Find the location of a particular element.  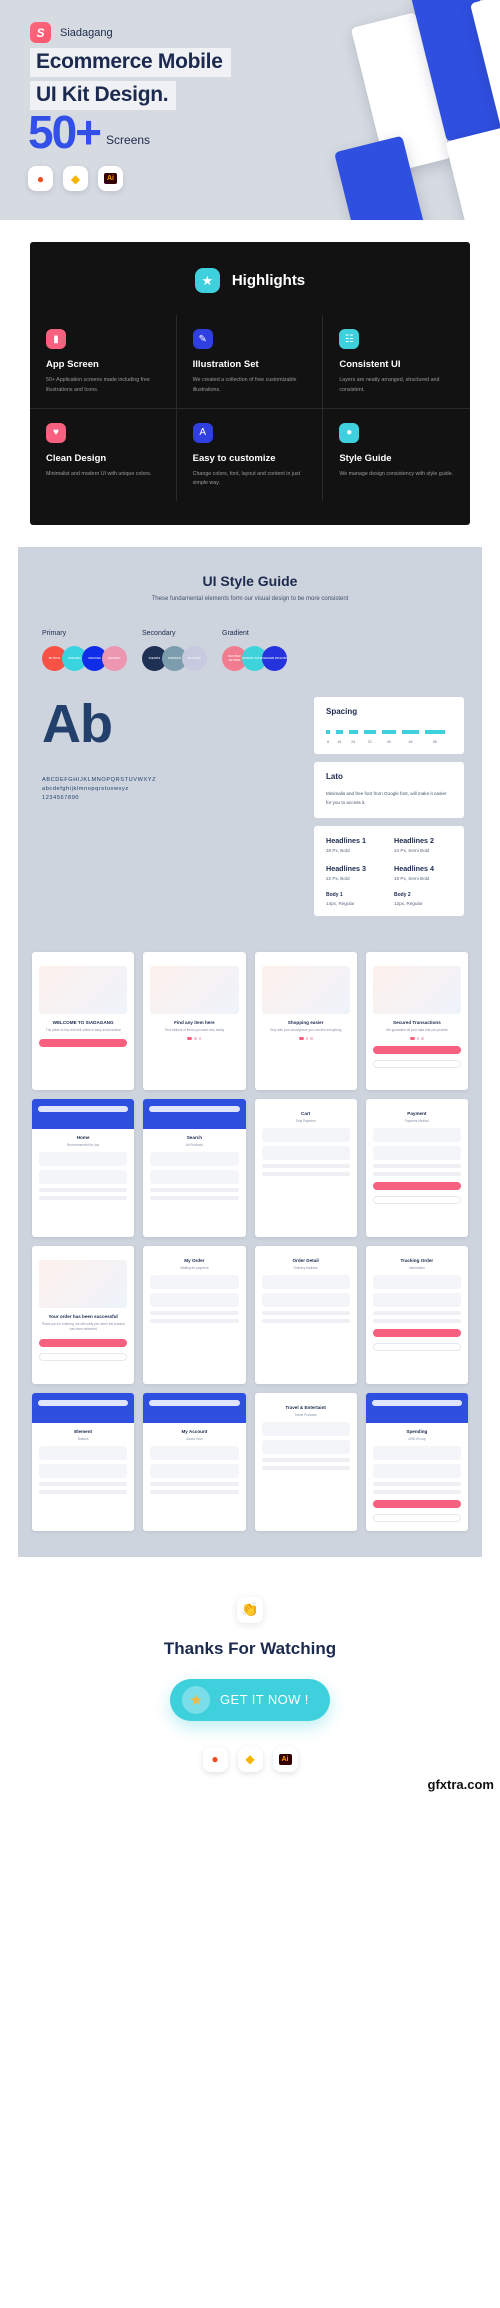

type-scale-item: Body 1 14px, Regular is located at coordinates (355, 899).